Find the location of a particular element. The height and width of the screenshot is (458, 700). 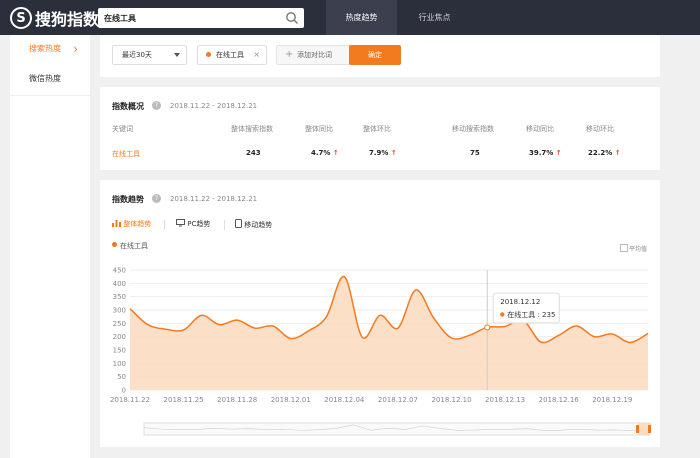

keyword-link: 在线工具 is located at coordinates (126, 154).